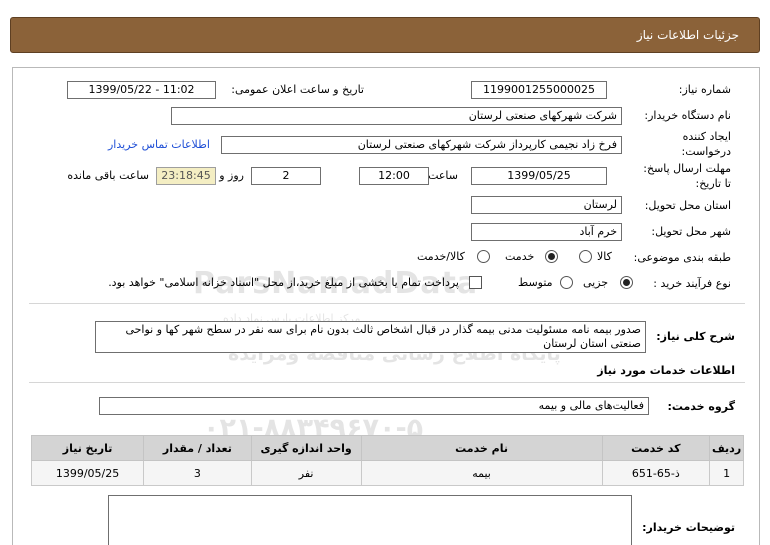 Image resolution: width=770 pixels, height=545 pixels. What do you see at coordinates (385, 35) in the screenshot?
I see `page-header: جزئیات اطلاعات نیاز` at bounding box center [385, 35].